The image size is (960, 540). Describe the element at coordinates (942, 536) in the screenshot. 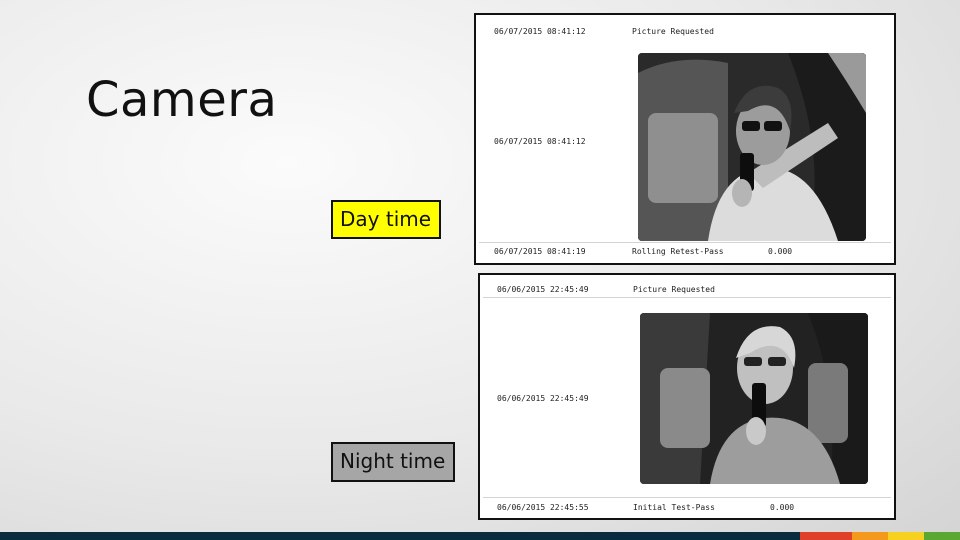

I see `footer-accent-green` at that location.